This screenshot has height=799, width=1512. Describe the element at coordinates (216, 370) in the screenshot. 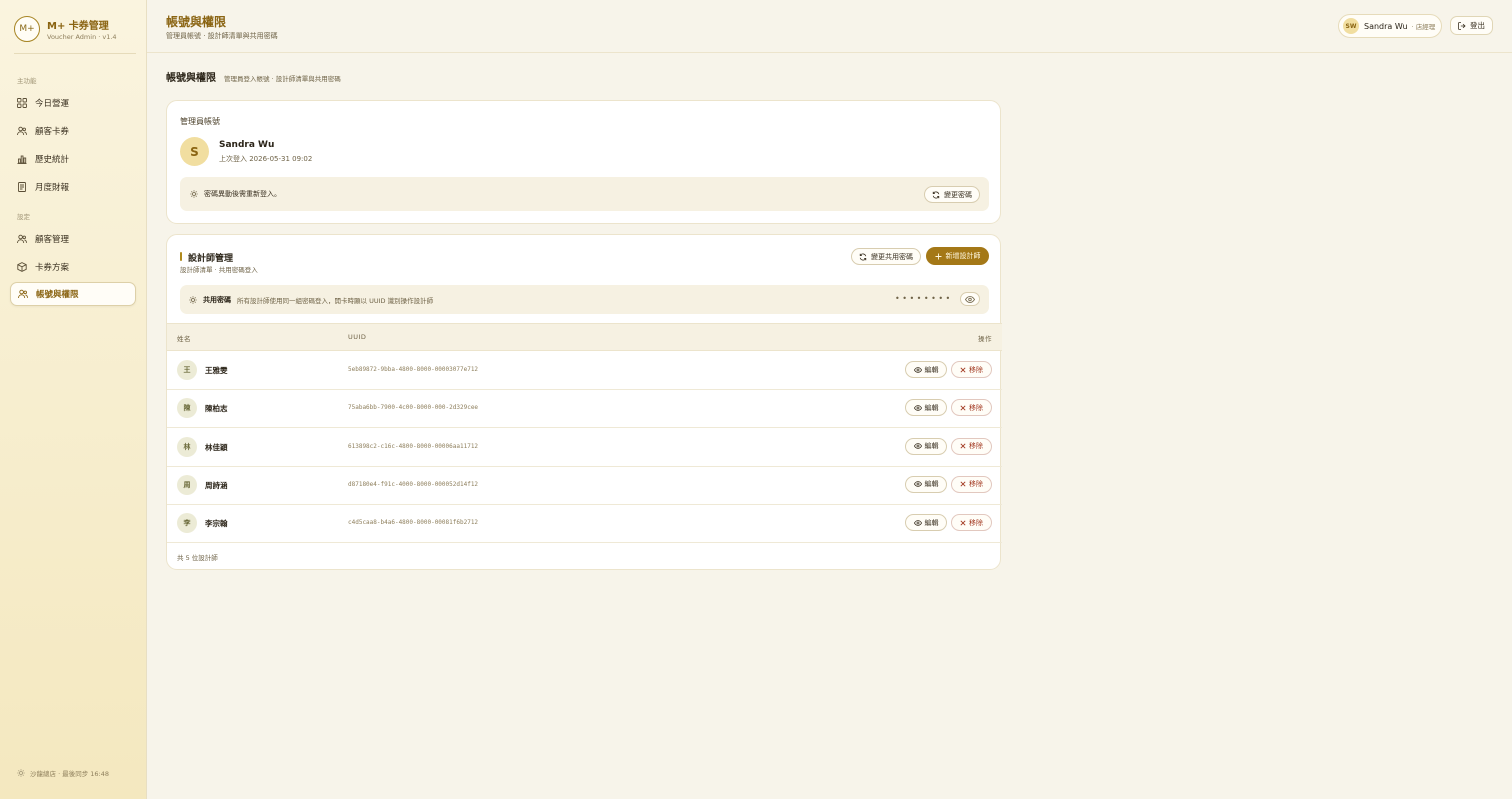

I see `designer-name: 王雅雯` at that location.